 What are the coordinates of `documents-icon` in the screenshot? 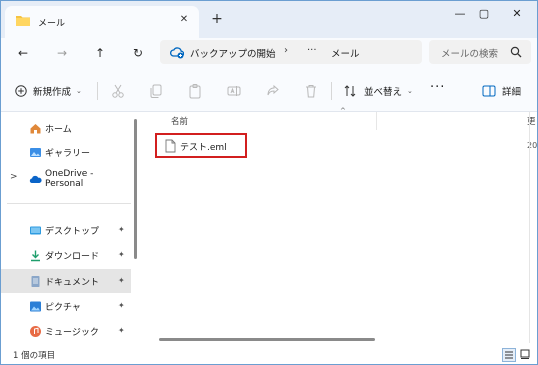 It's located at (35, 281).